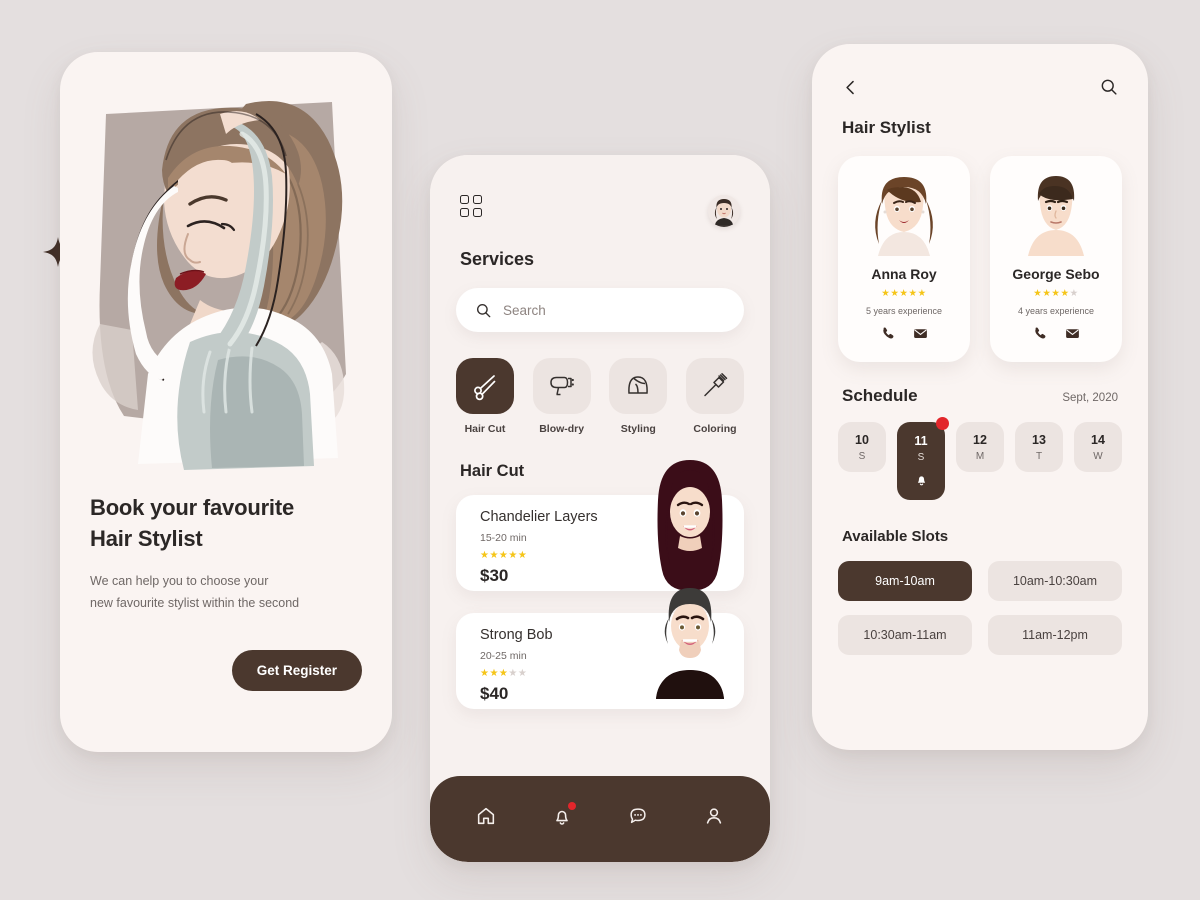 The image size is (1200, 900). What do you see at coordinates (1039, 456) in the screenshot?
I see `date-dow: T` at bounding box center [1039, 456].